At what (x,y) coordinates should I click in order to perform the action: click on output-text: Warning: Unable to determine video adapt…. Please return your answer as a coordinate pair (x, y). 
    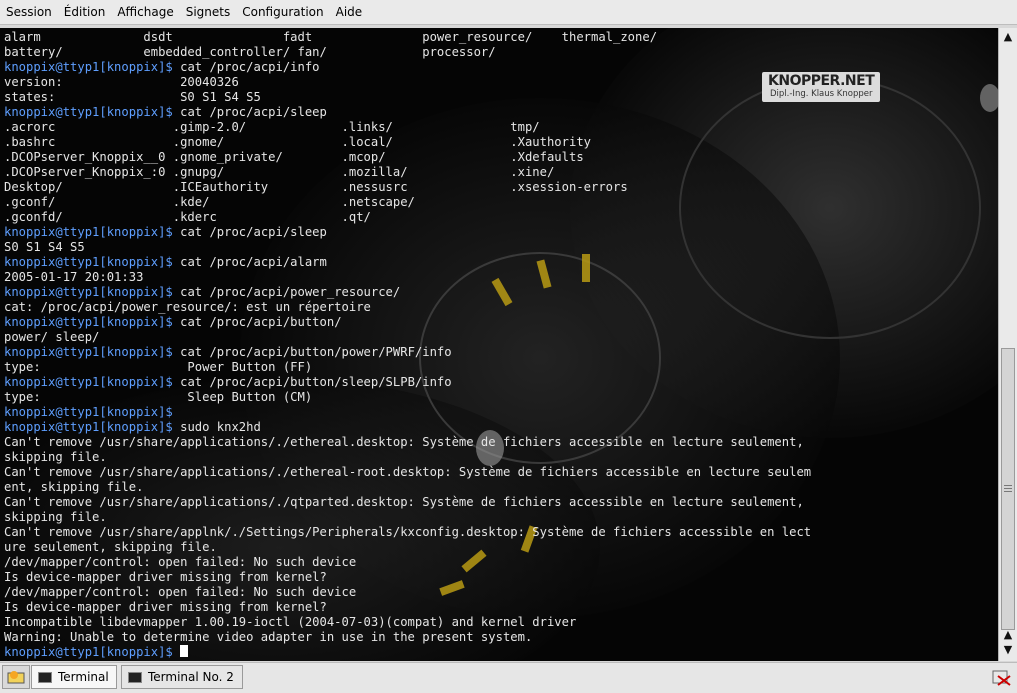
    Looking at the image, I should click on (268, 637).